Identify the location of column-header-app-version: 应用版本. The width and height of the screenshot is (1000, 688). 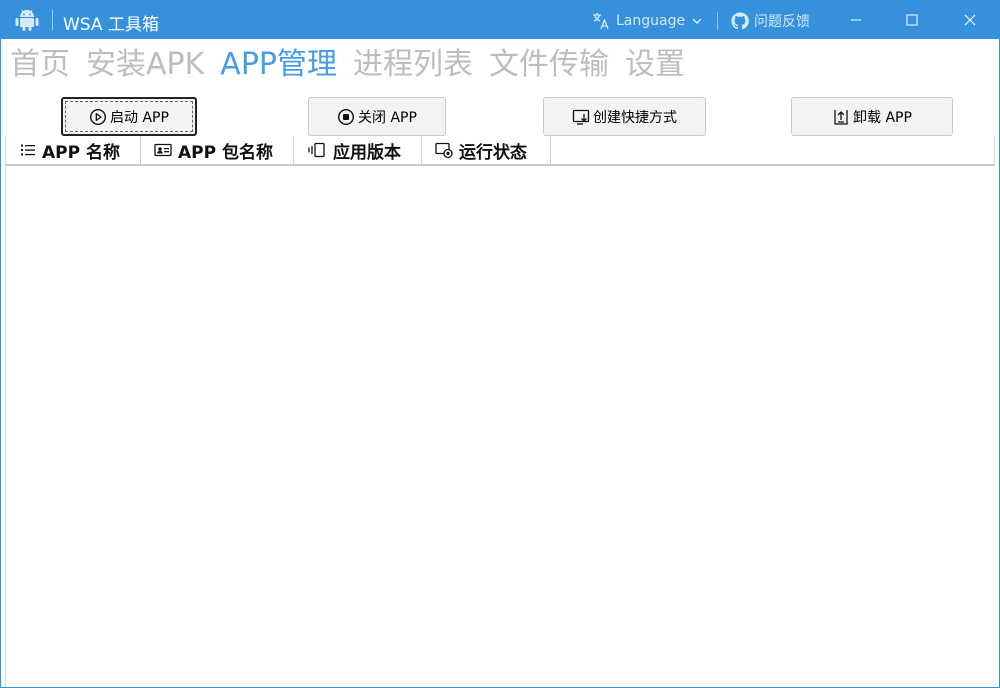
(358, 150).